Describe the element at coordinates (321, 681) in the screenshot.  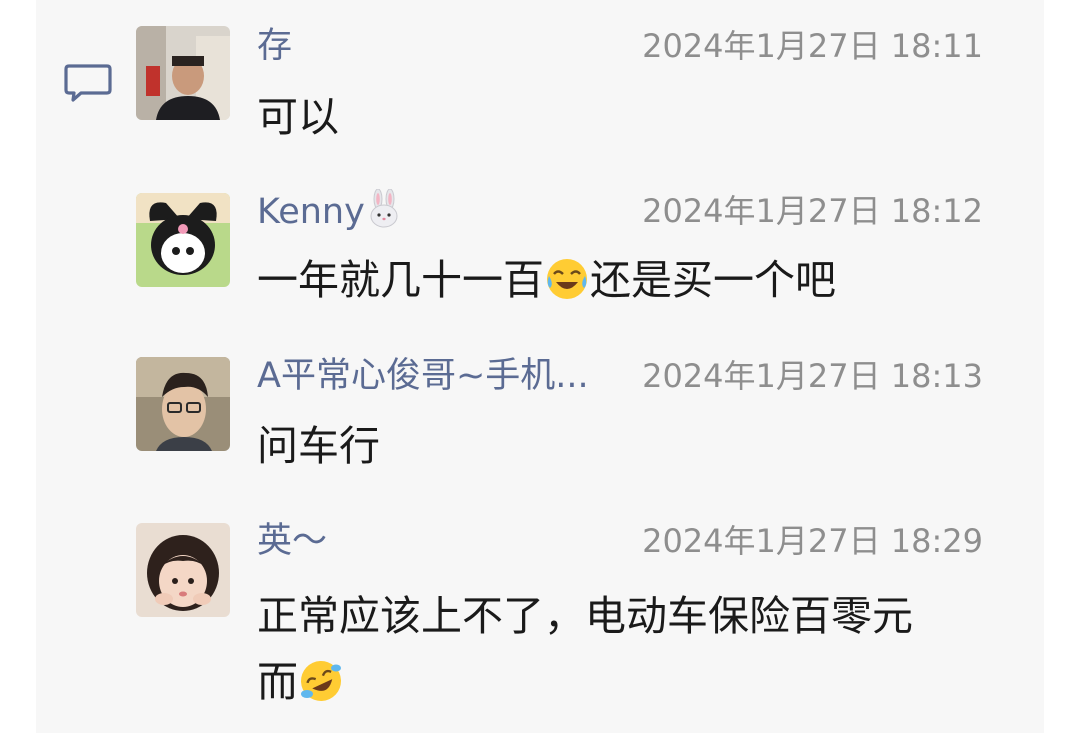
I see `rolling-on-floor-laughing-emoji-icon` at that location.